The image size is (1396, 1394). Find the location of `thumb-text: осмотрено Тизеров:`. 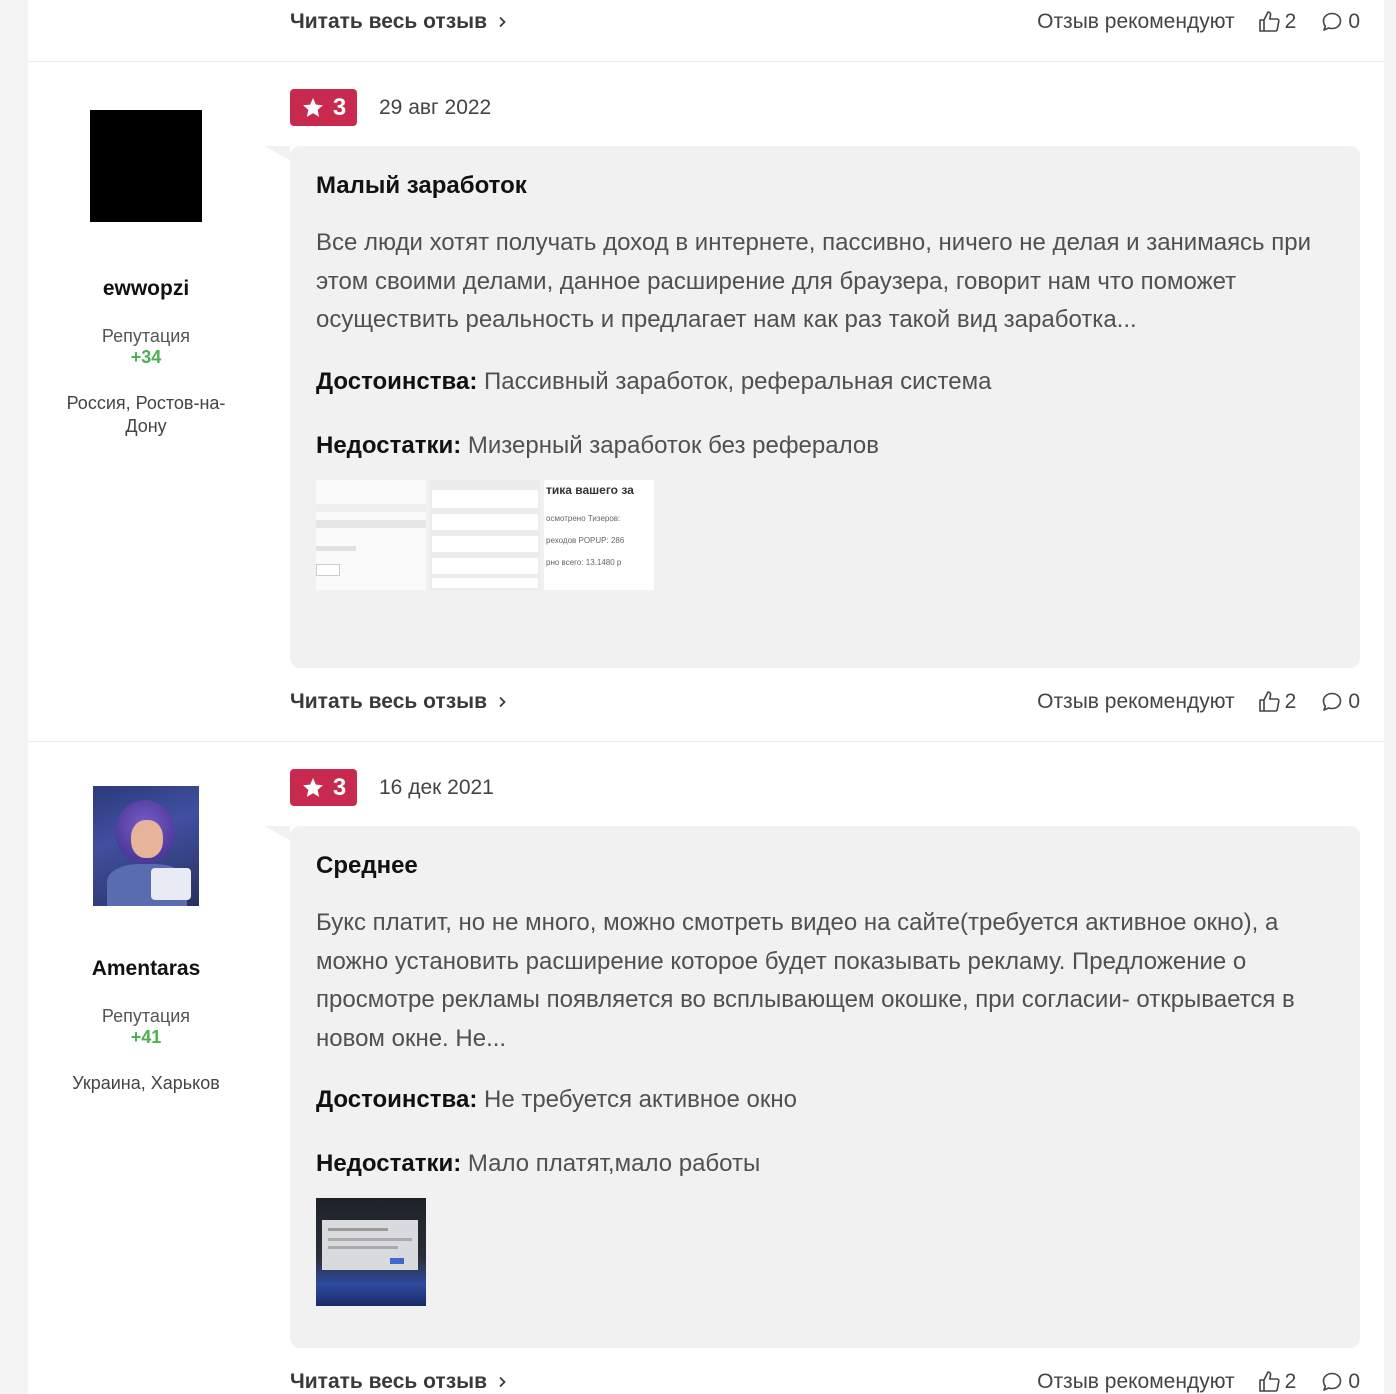

thumb-text: осмотрено Тизеров: is located at coordinates (583, 518).